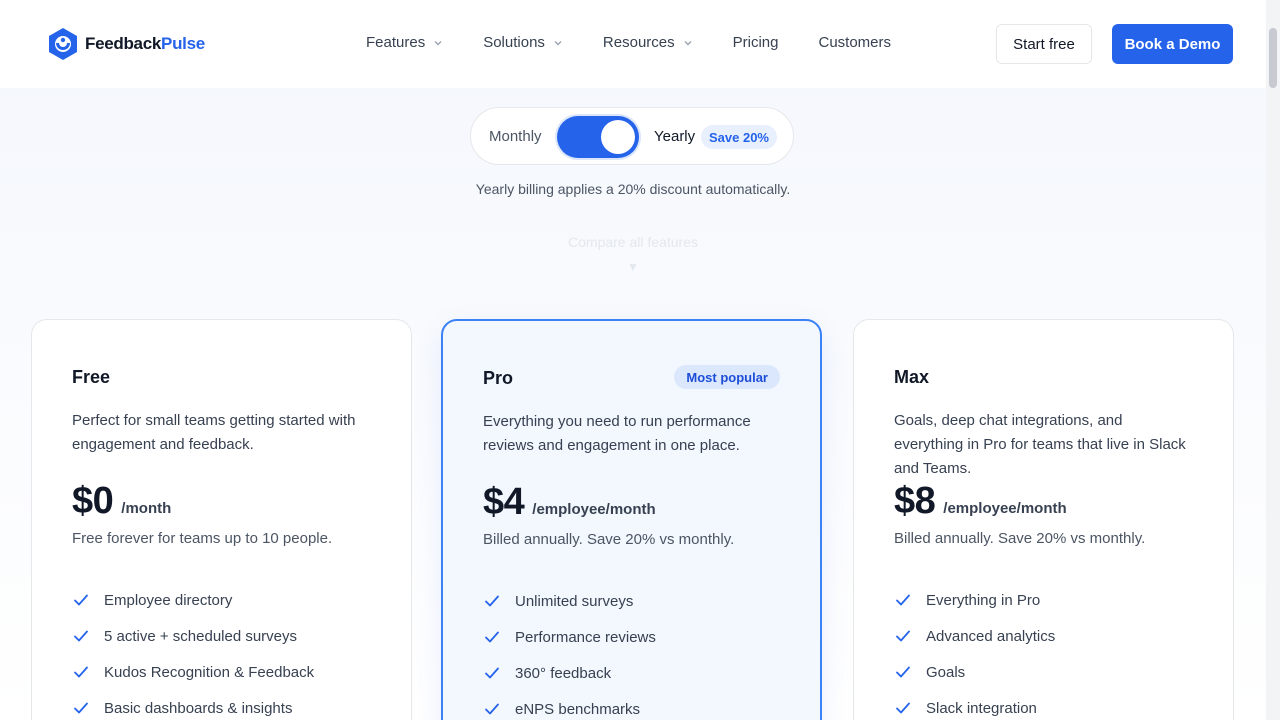  Describe the element at coordinates (202, 538) in the screenshot. I see `plan-price-note: Free forever for teams up to 10 people.` at that location.